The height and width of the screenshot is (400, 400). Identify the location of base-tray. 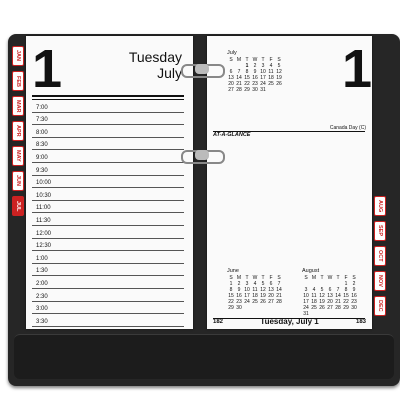
(204, 356).